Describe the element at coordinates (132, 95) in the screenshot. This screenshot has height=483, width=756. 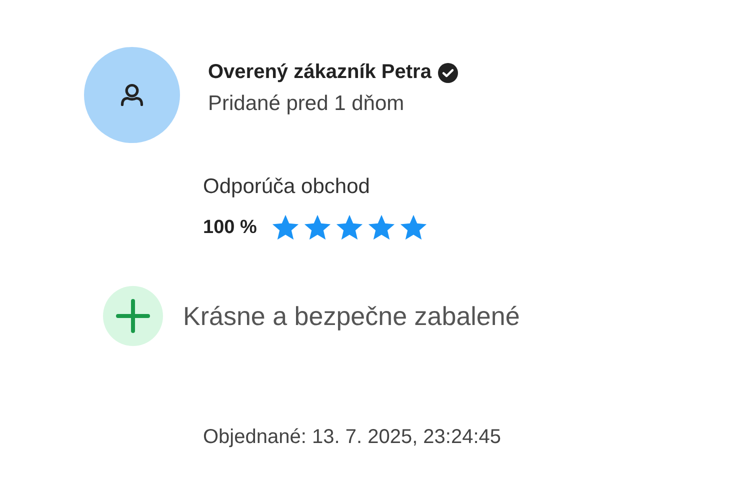
I see `person-icon` at that location.